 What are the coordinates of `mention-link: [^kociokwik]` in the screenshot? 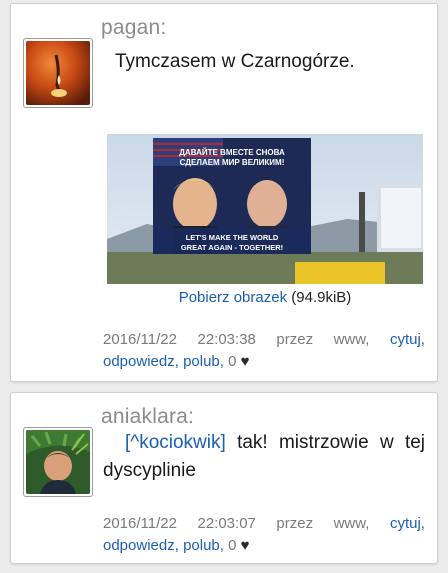 It's located at (175, 442).